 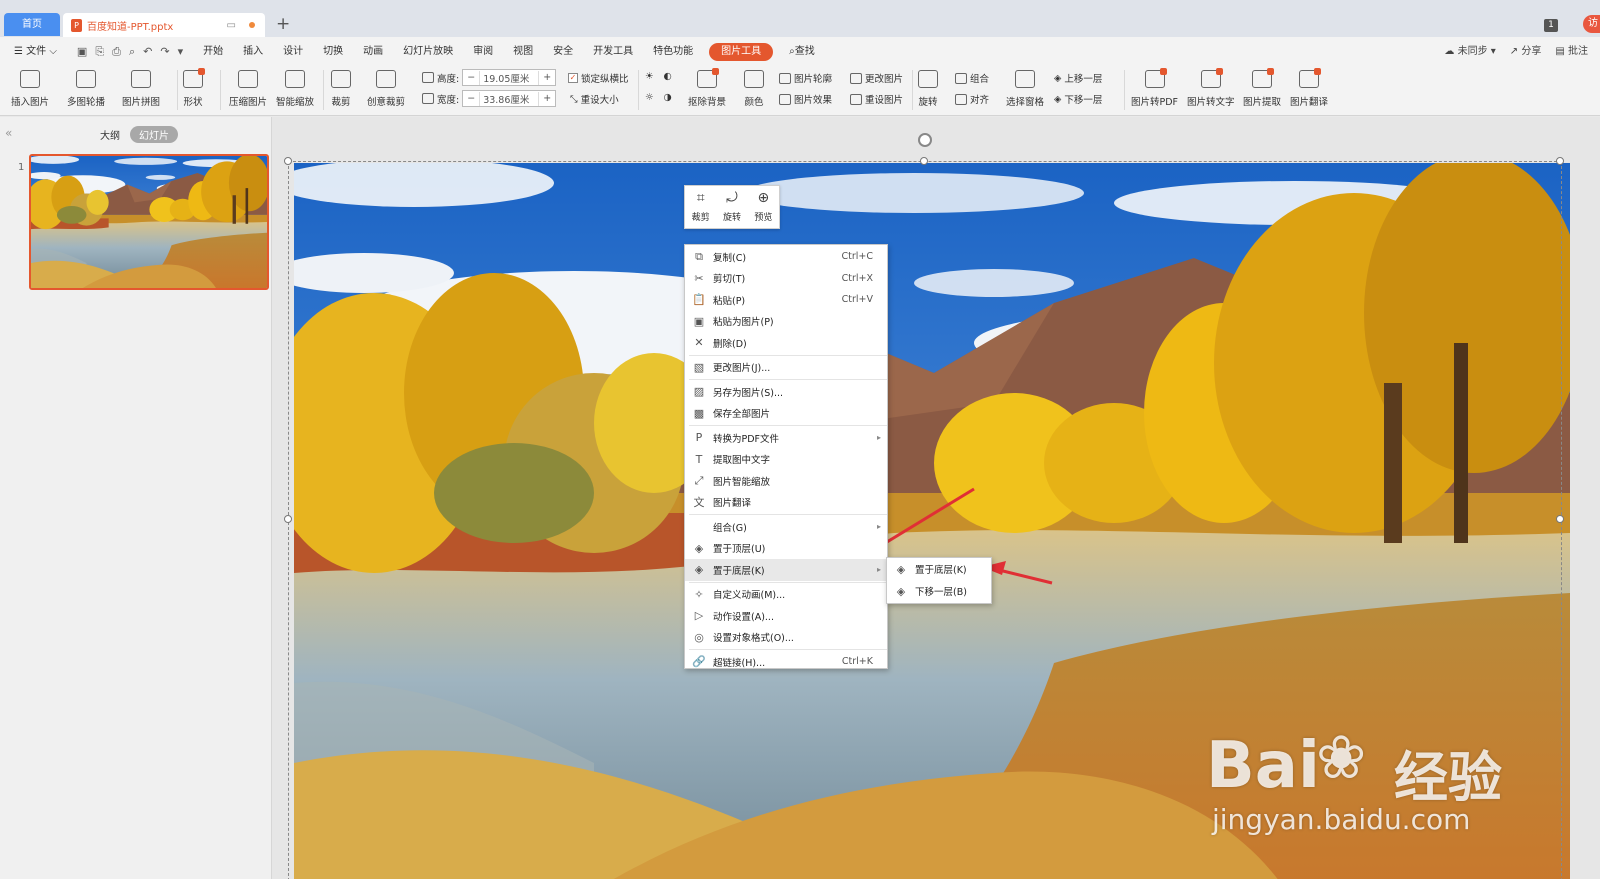 What do you see at coordinates (805, 99) in the screenshot?
I see `picture-effect-button: 图片效果` at bounding box center [805, 99].